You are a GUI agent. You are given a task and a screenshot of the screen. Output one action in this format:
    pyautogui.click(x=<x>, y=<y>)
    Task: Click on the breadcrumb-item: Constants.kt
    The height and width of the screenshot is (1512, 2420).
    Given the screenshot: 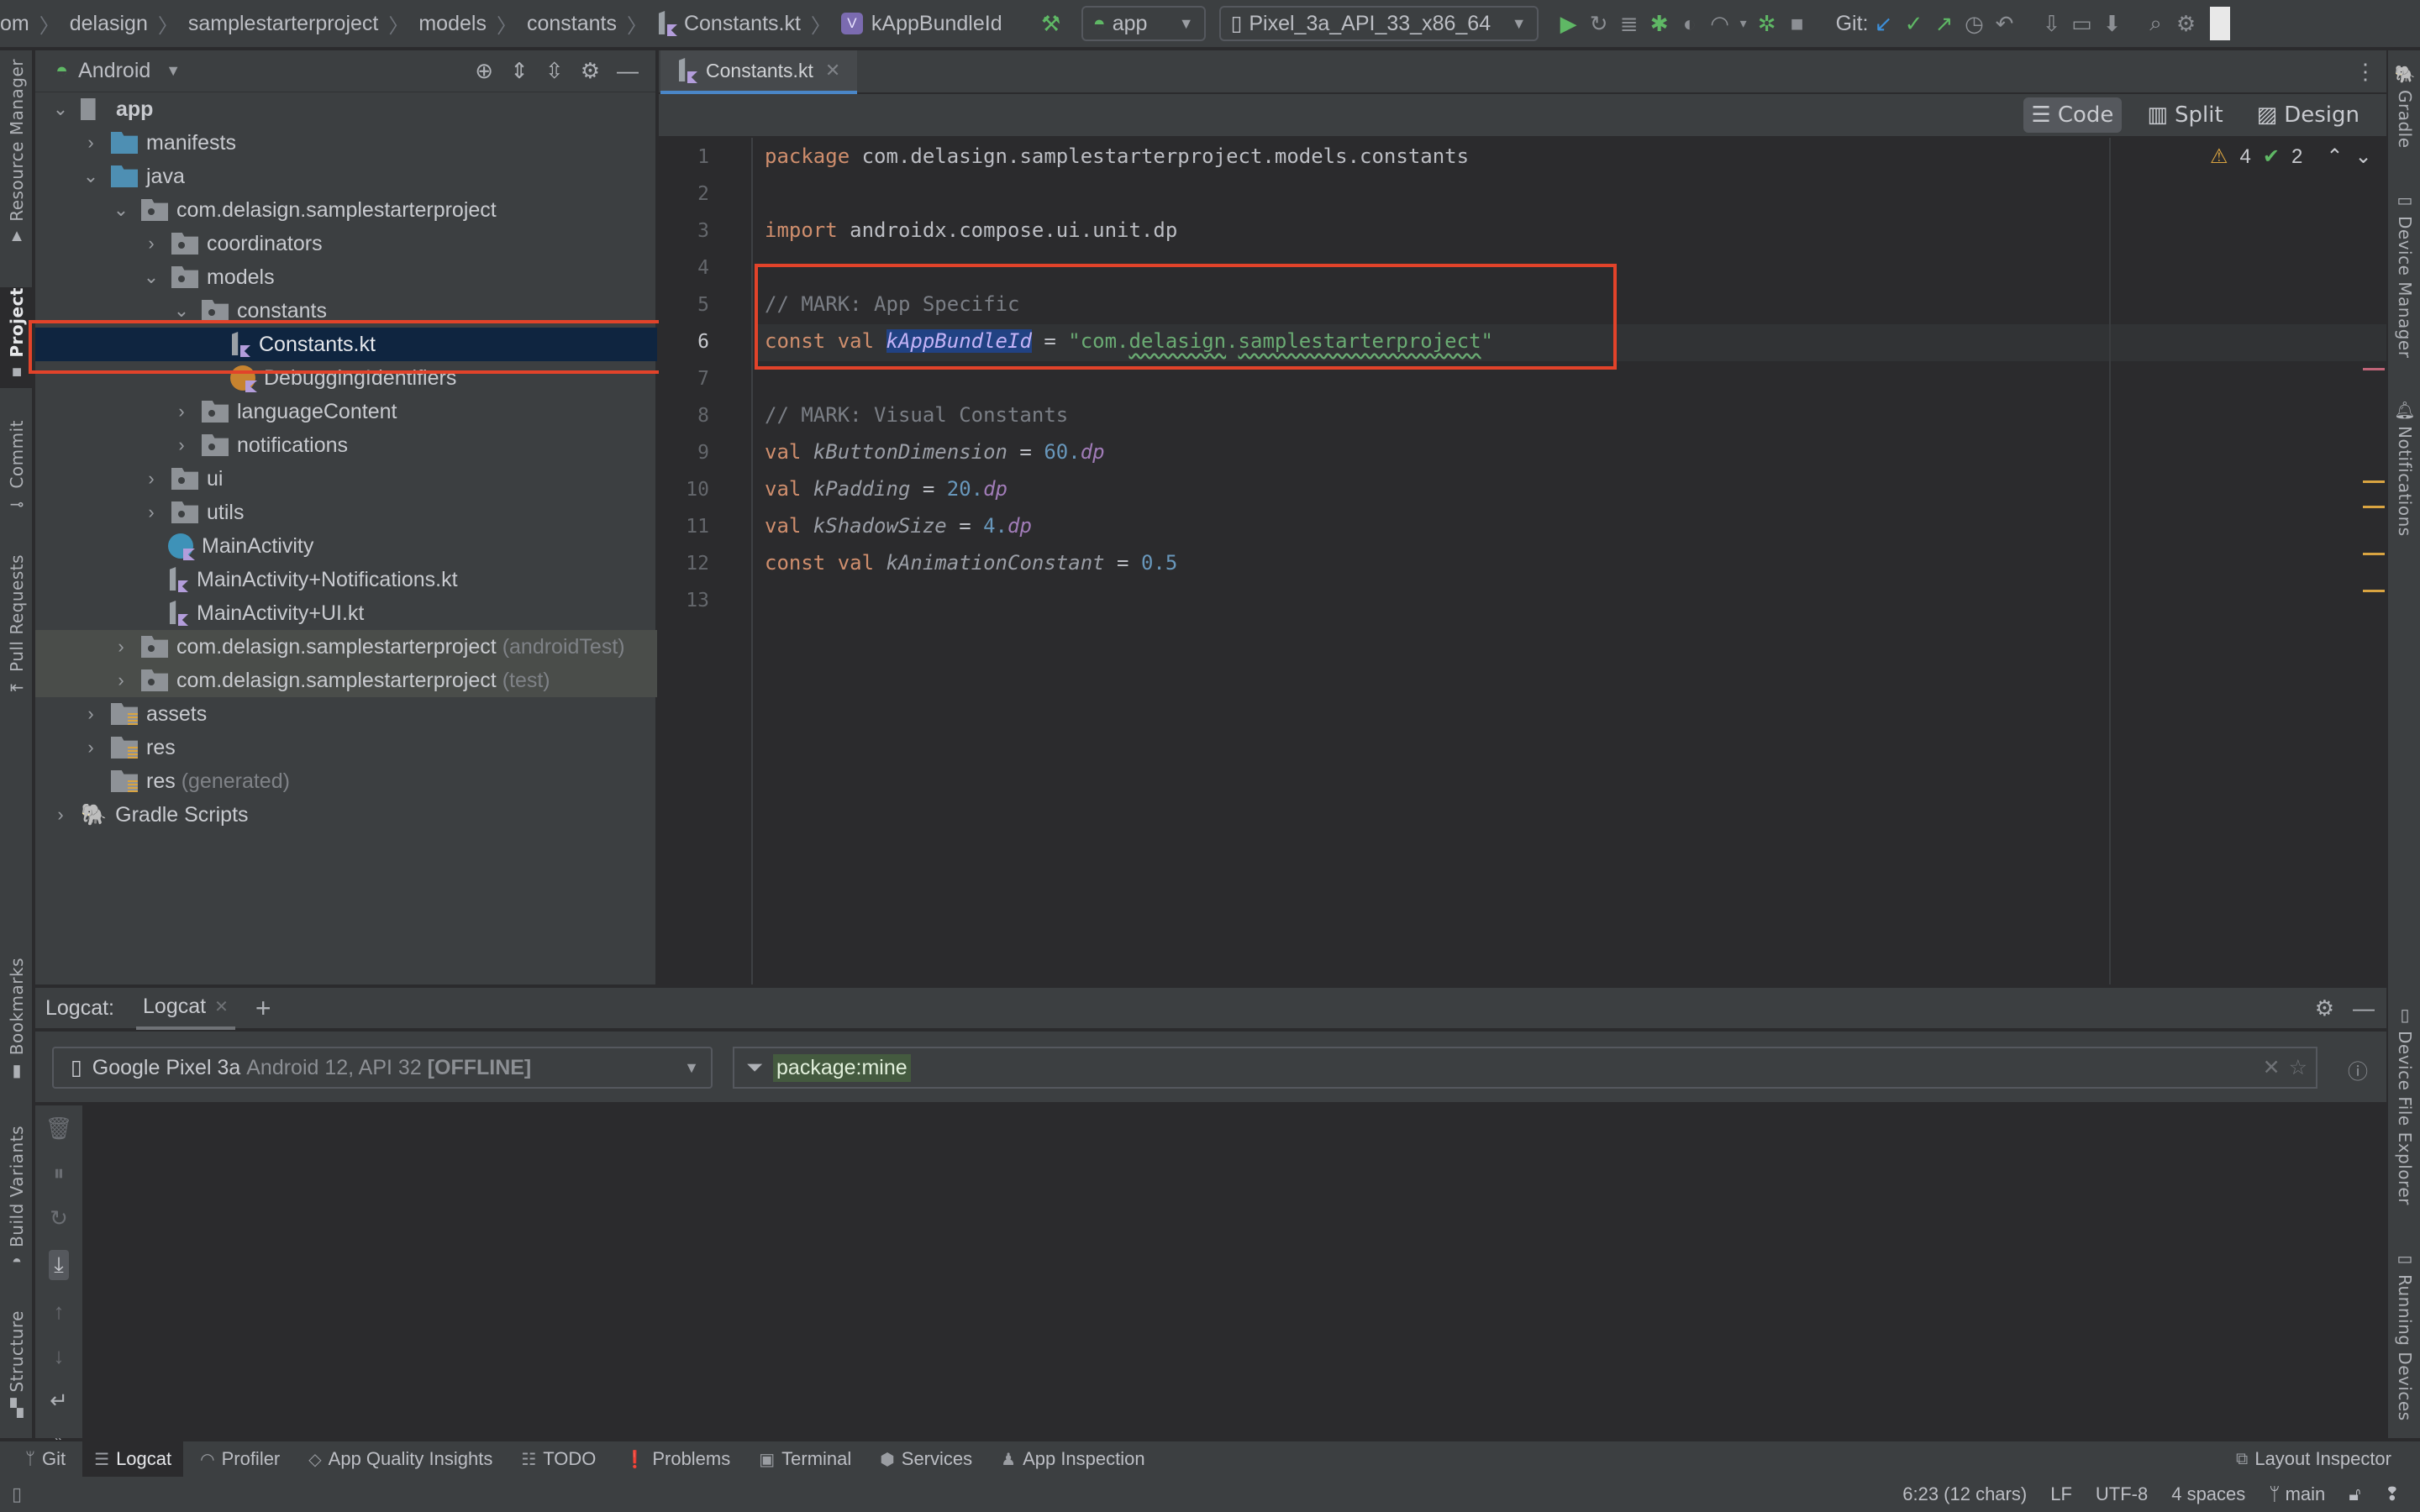 What is the action you would take?
    pyautogui.click(x=742, y=24)
    